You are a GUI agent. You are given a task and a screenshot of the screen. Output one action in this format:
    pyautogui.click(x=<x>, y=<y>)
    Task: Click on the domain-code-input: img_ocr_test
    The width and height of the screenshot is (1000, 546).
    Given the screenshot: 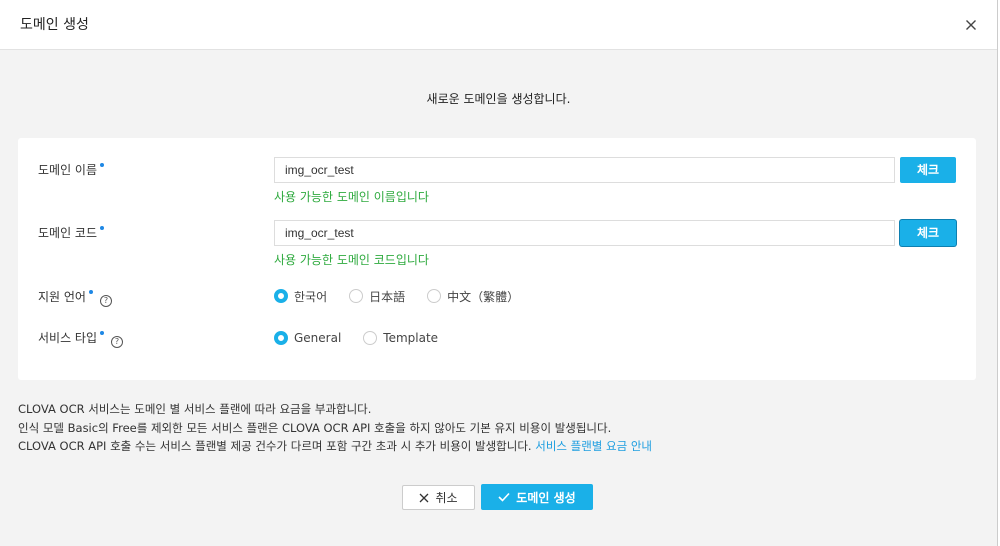 What is the action you would take?
    pyautogui.click(x=584, y=233)
    